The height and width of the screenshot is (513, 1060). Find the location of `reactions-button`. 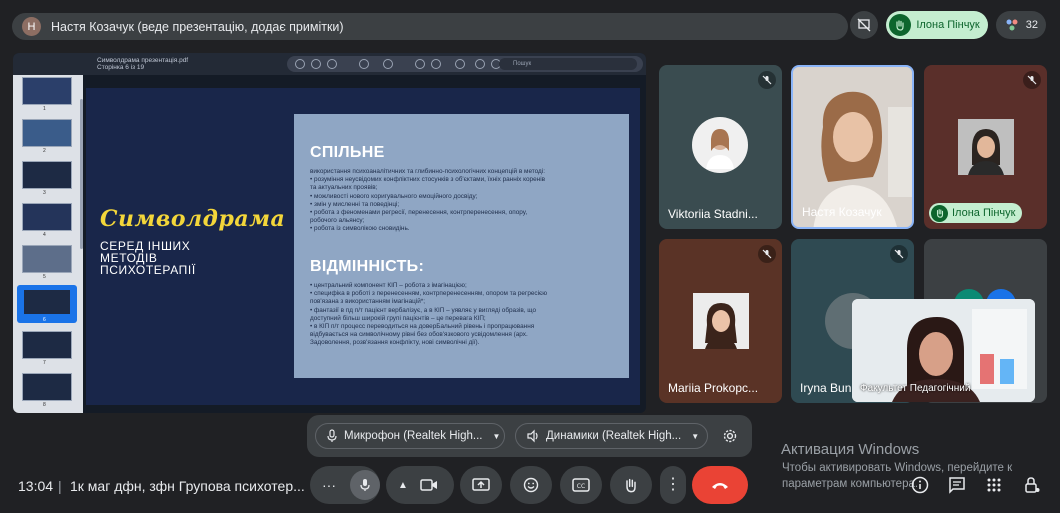

reactions-button is located at coordinates (531, 485).